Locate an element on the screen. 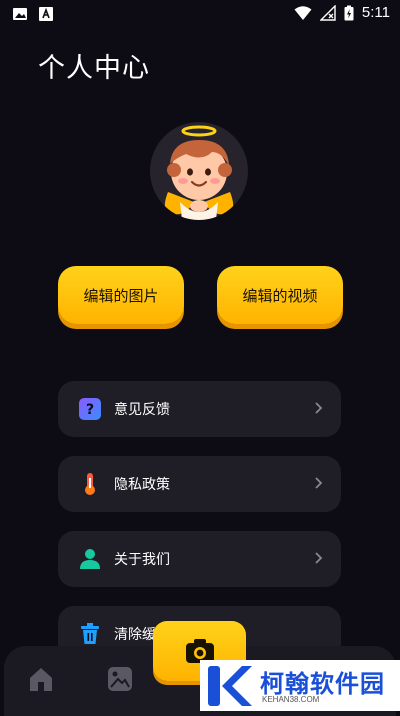  watermark-site: KEHAN38.COM is located at coordinates (291, 699).